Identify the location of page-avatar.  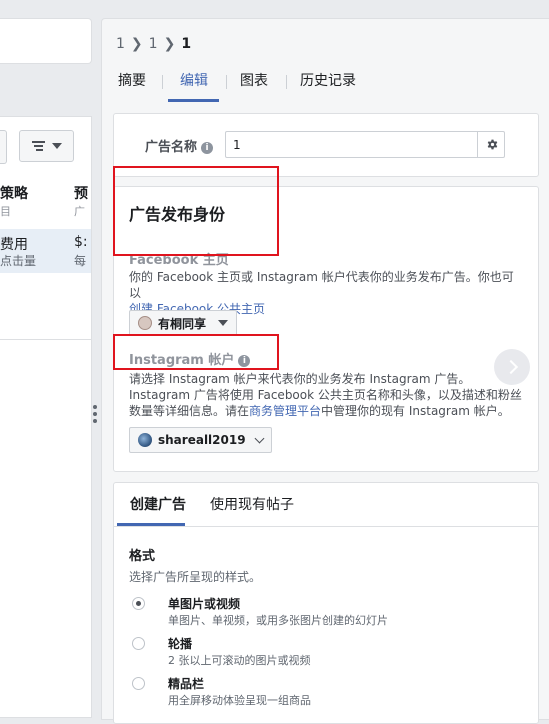
(145, 323).